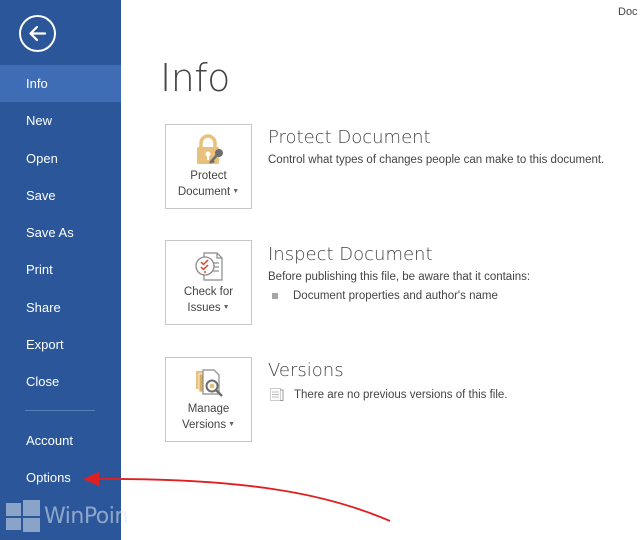 This screenshot has height=540, width=640. I want to click on watermark: WinPoin, so click(67, 516).